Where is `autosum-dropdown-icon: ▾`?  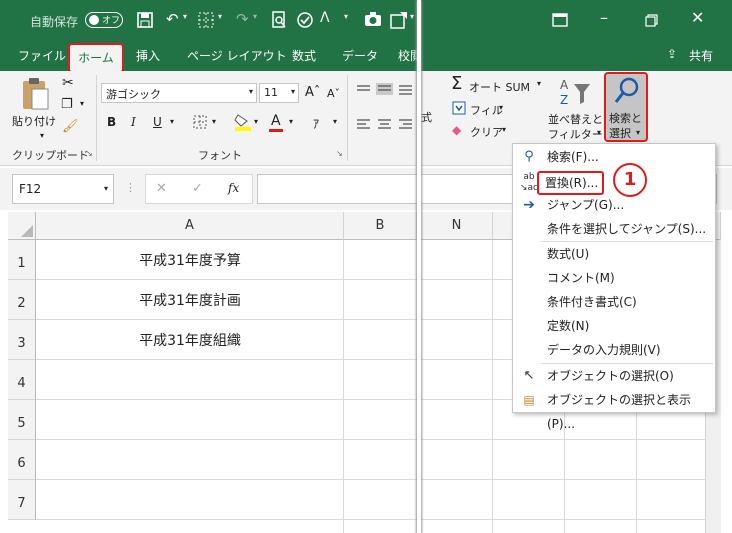 autosum-dropdown-icon: ▾ is located at coordinates (539, 83).